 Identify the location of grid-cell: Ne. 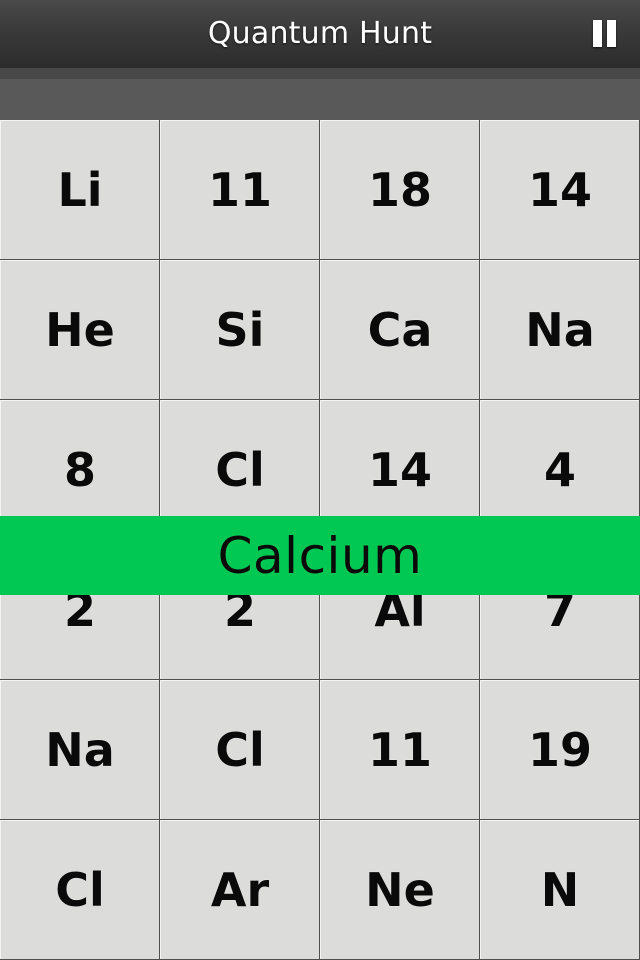
(399, 889).